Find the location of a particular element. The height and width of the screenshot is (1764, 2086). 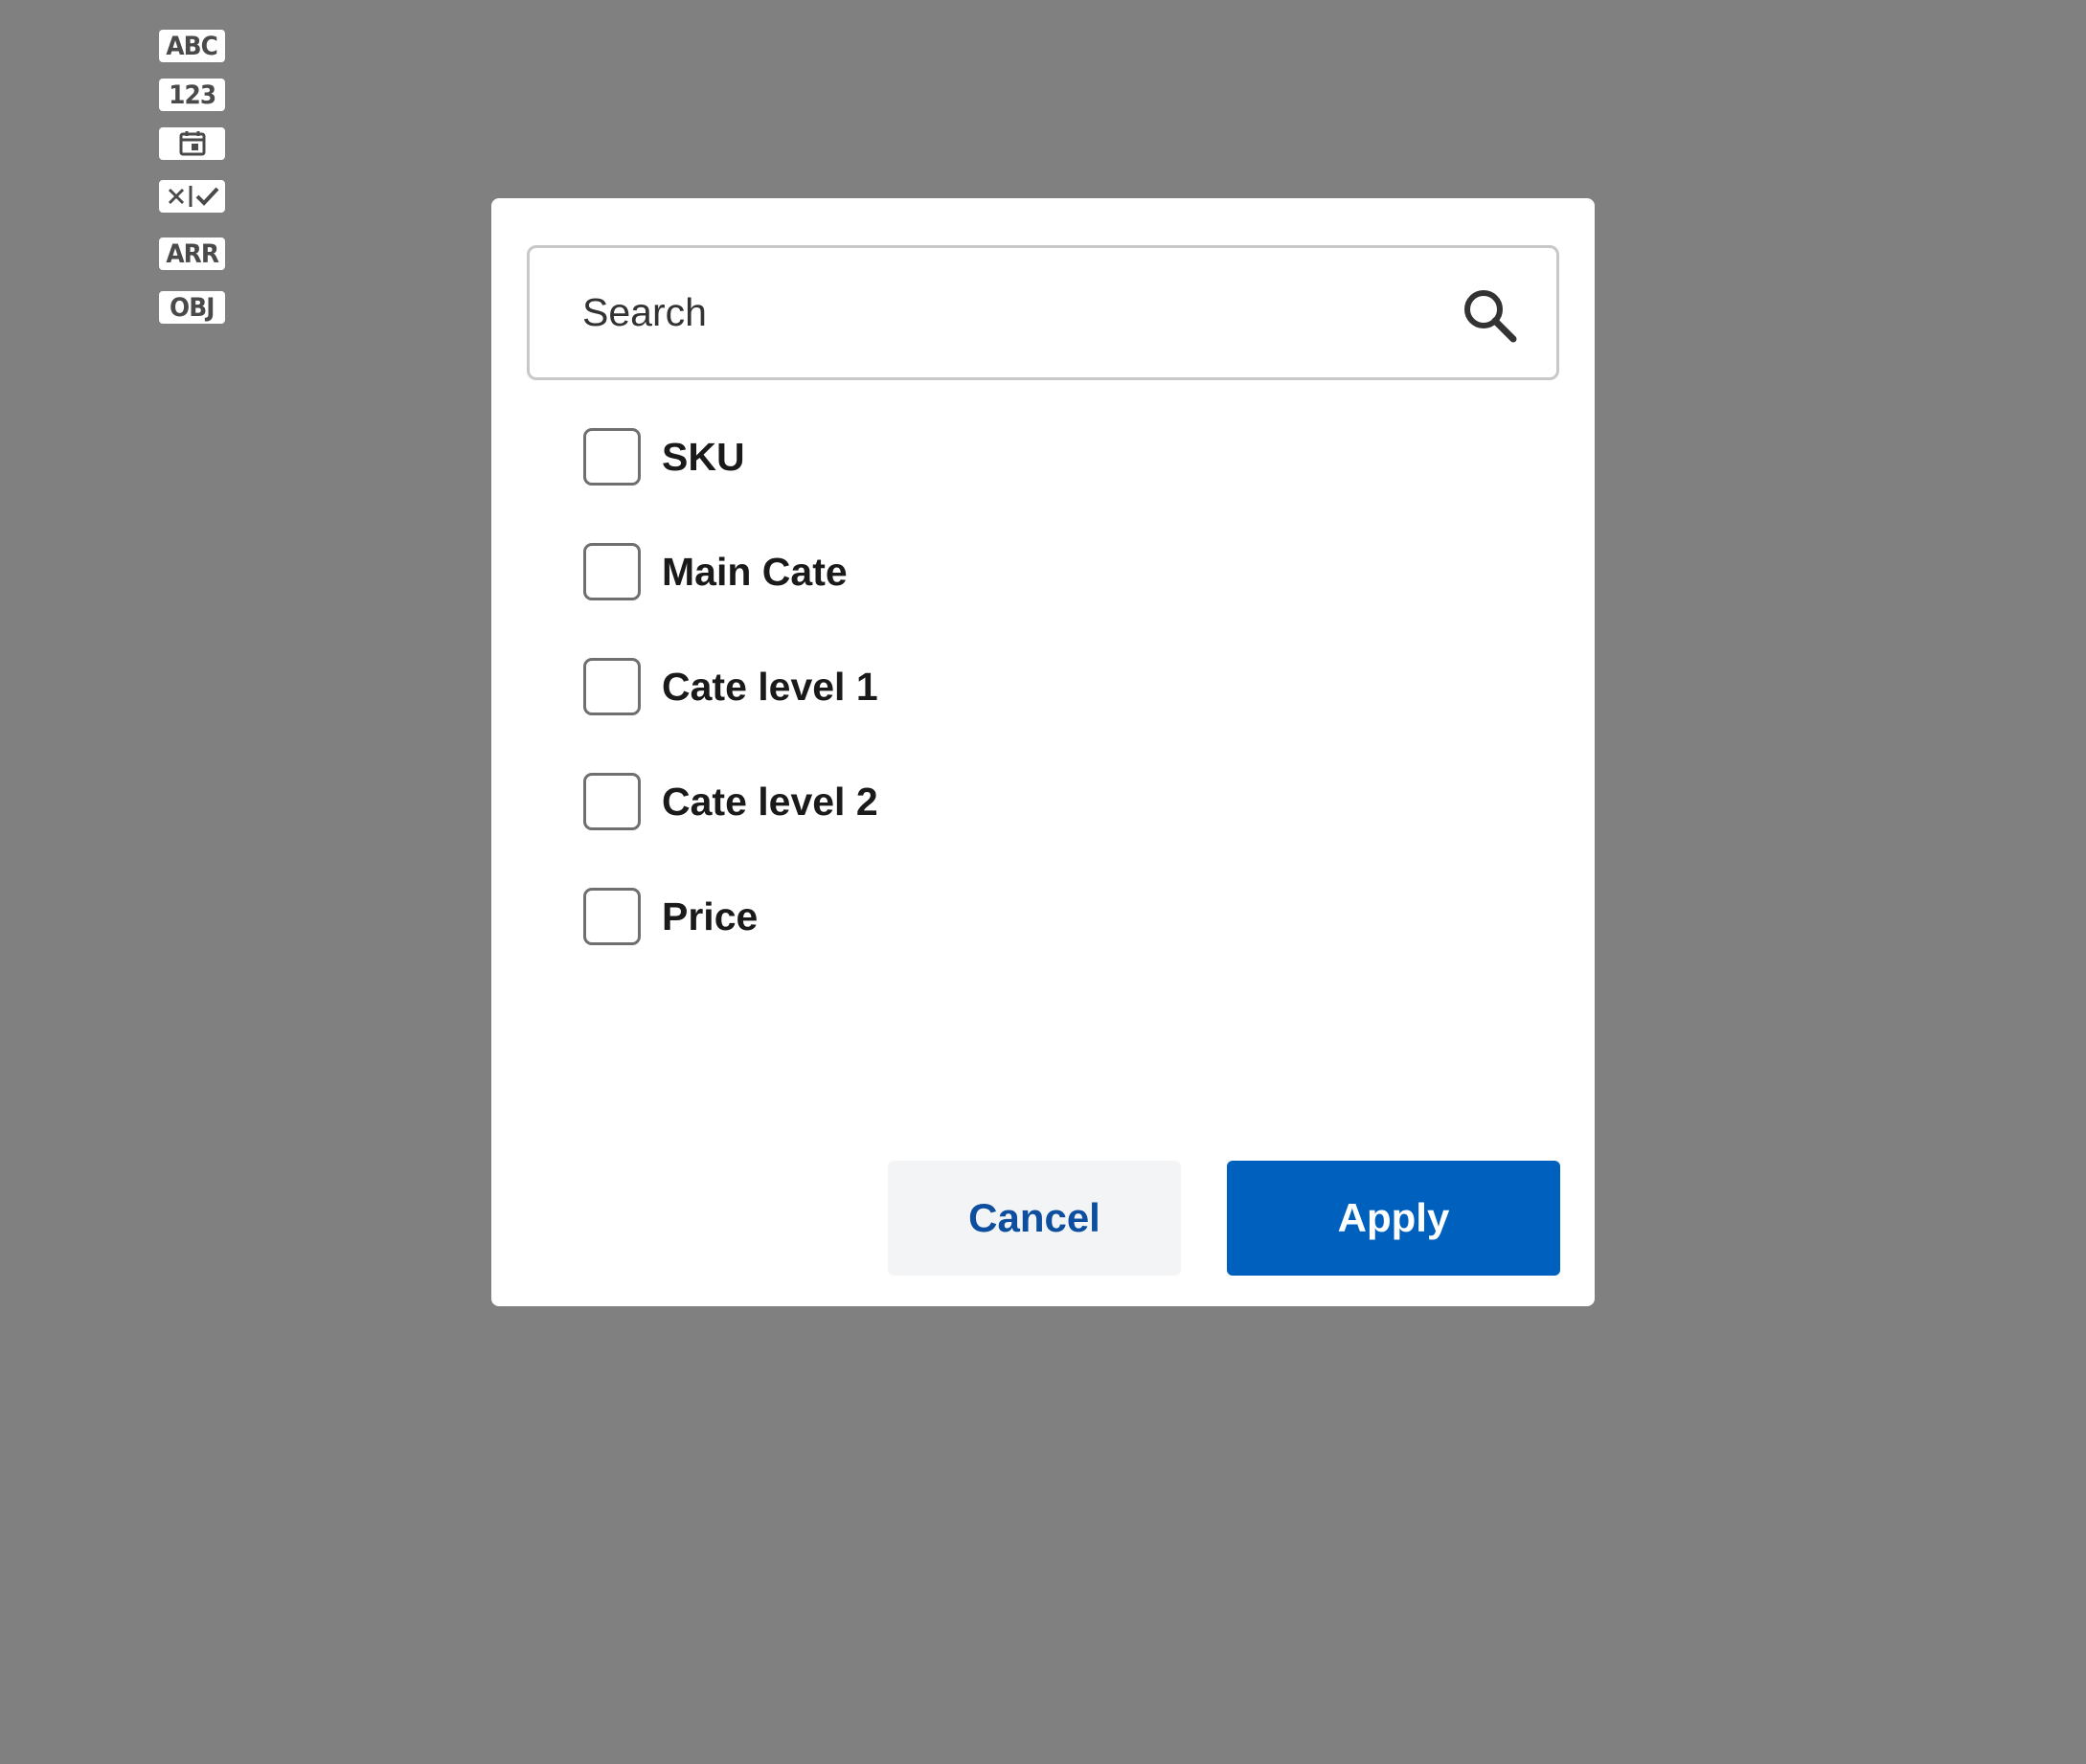

option-label: Main Cate is located at coordinates (755, 571).